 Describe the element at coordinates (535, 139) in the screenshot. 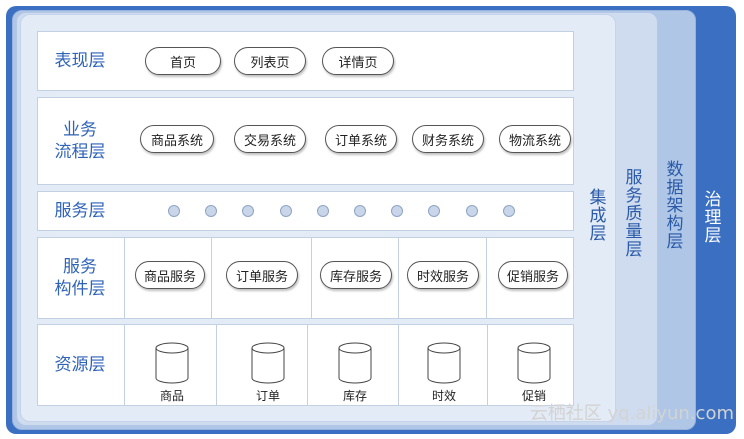

I see `business-system-logistics: 物流系统` at that location.